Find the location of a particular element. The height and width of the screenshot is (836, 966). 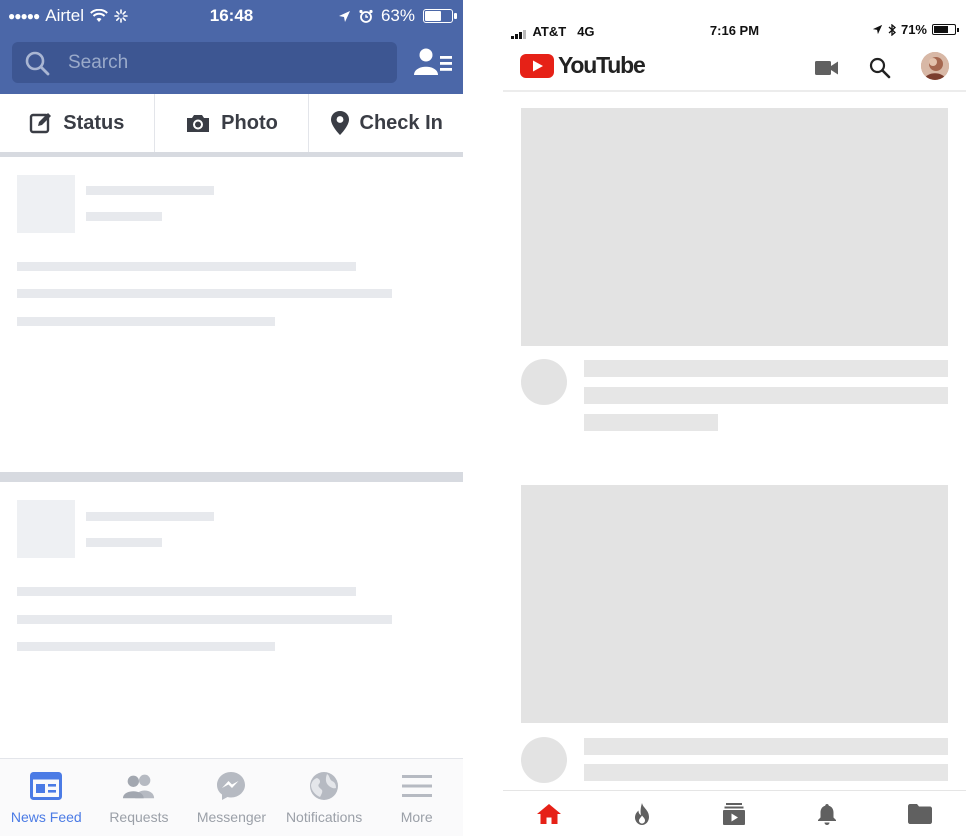

library-folder-icon is located at coordinates (919, 813).